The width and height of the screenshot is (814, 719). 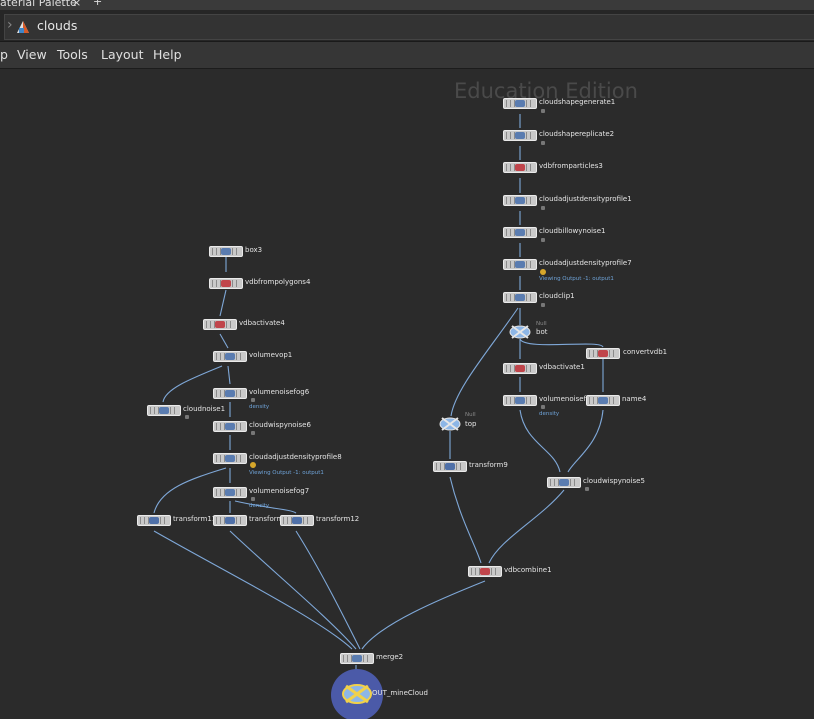 I want to click on node-vdbactivate4, so click(x=220, y=324).